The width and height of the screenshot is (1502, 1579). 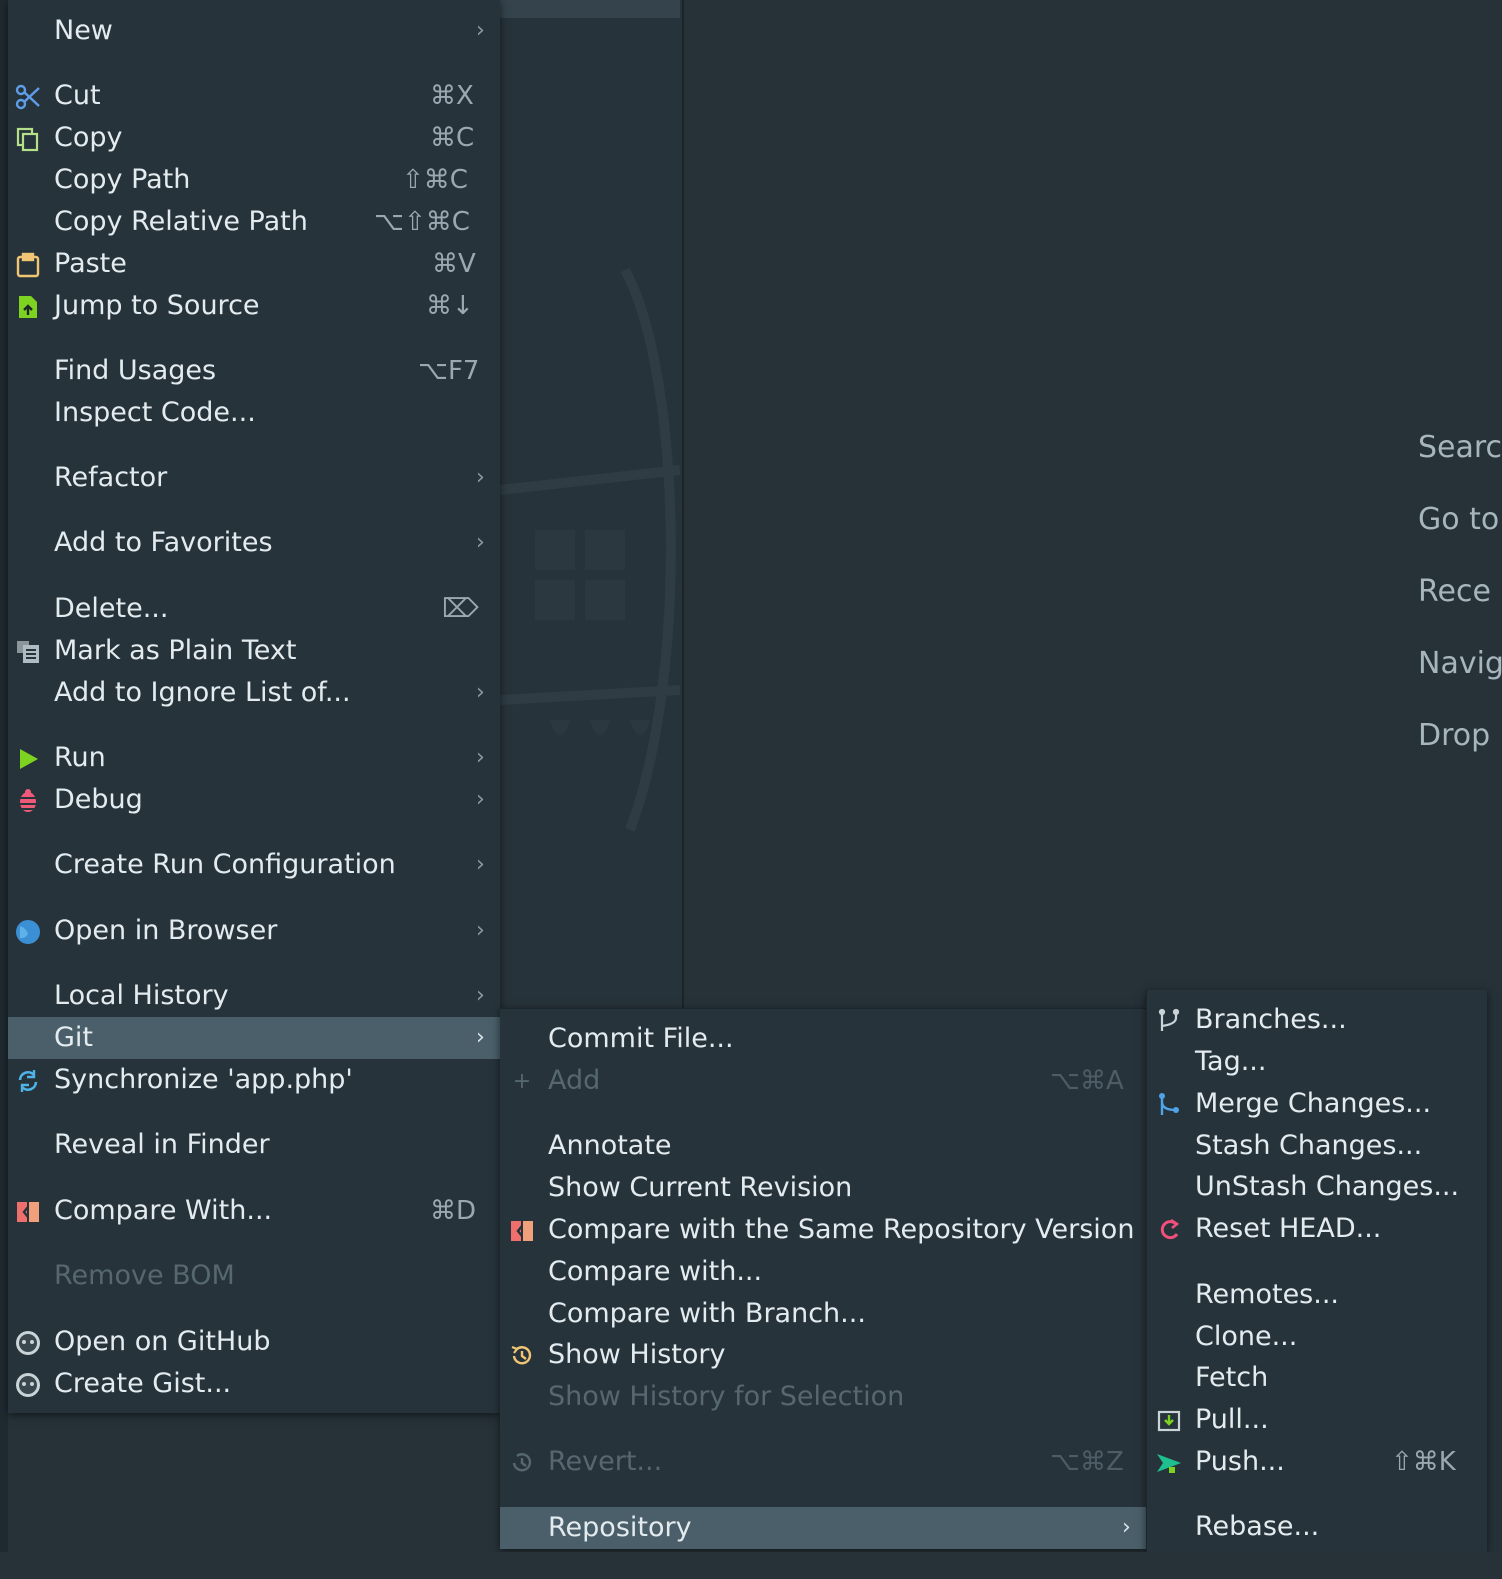 I want to click on shortcut-text: ⌘↓, so click(x=450, y=306).